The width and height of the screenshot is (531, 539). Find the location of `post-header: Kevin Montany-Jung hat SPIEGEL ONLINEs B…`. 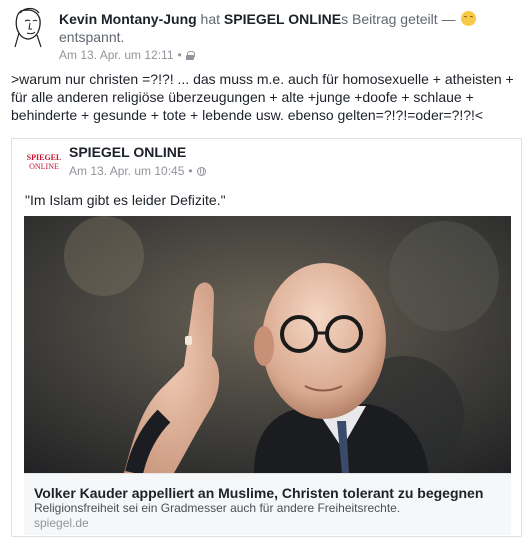

post-header: Kevin Montany-Jung hat SPIEGEL ONLINEs B… is located at coordinates (265, 34).